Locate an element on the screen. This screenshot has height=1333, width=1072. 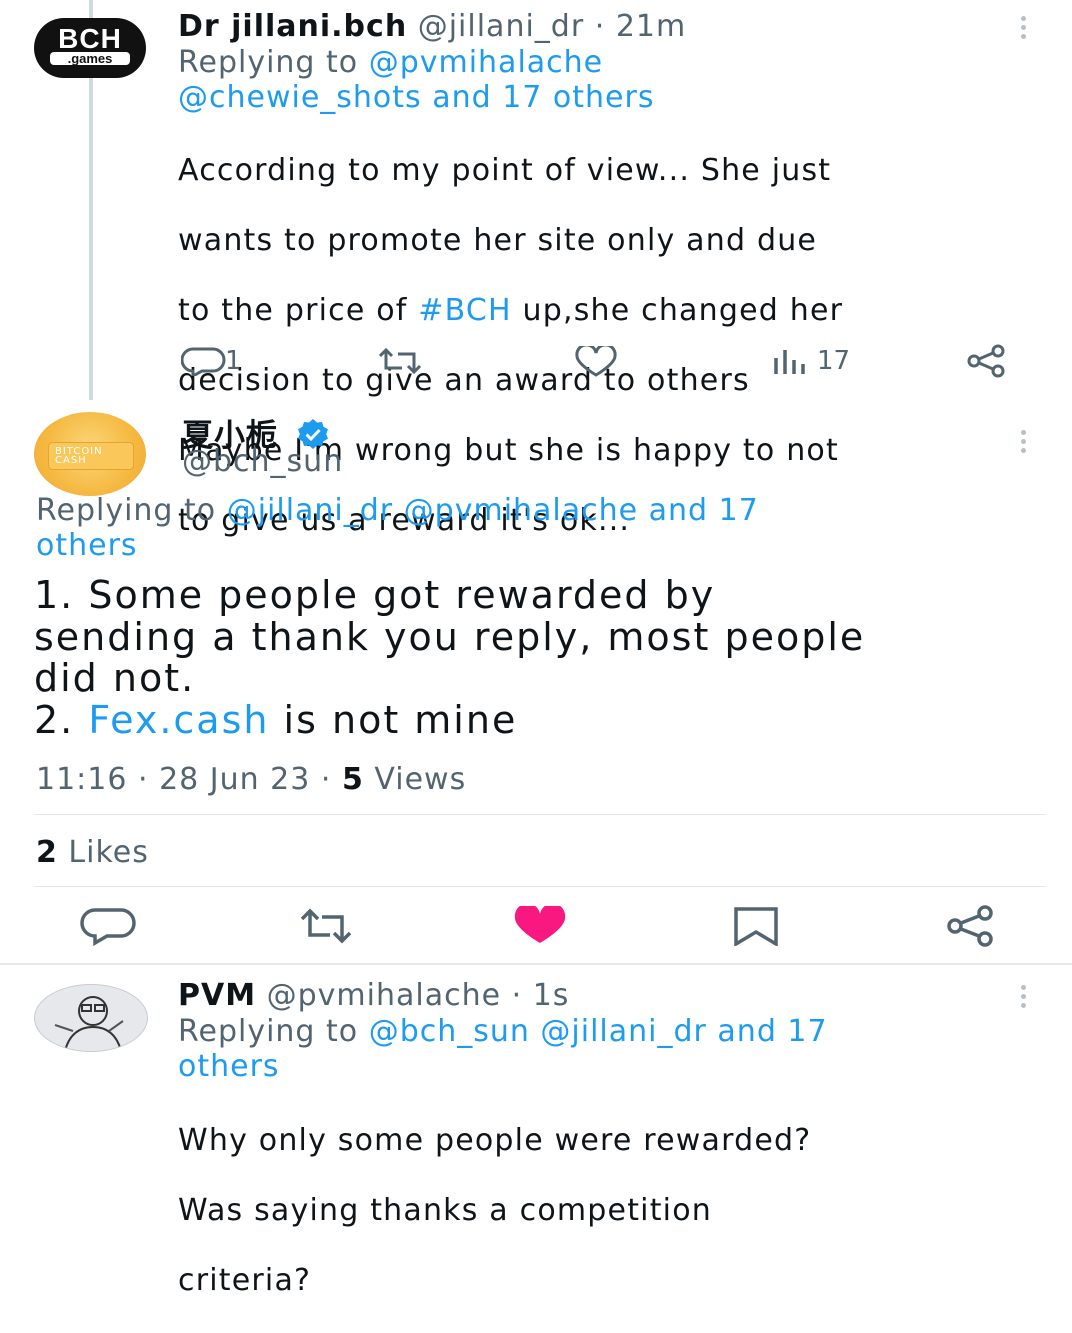
tweet-header: Dr jillani.bch @jillani_dr · 21m is located at coordinates (432, 26).